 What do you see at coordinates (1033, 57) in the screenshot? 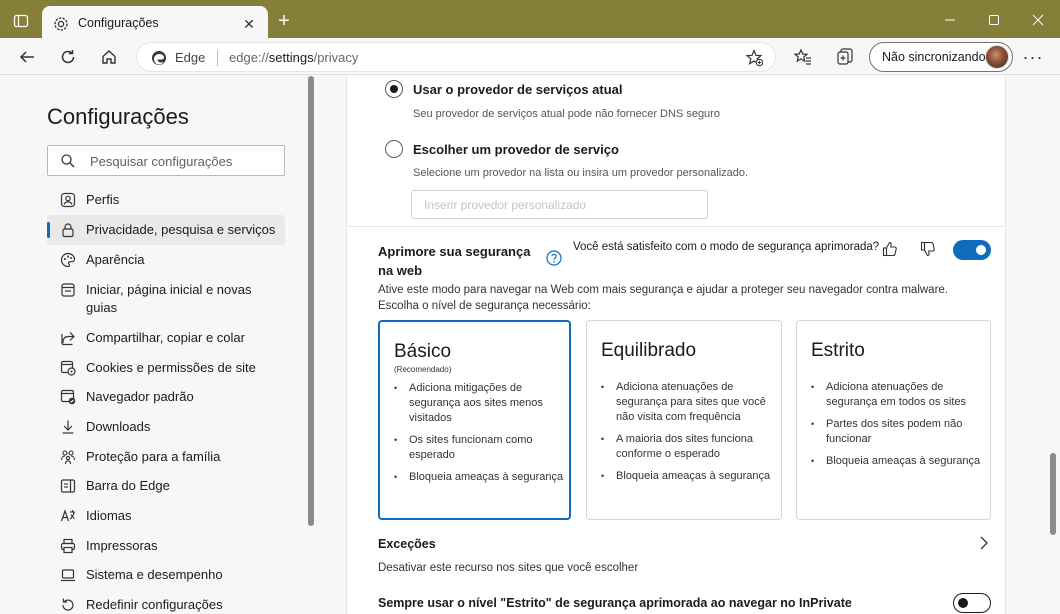
I see `more-options-icon: ···` at bounding box center [1033, 57].